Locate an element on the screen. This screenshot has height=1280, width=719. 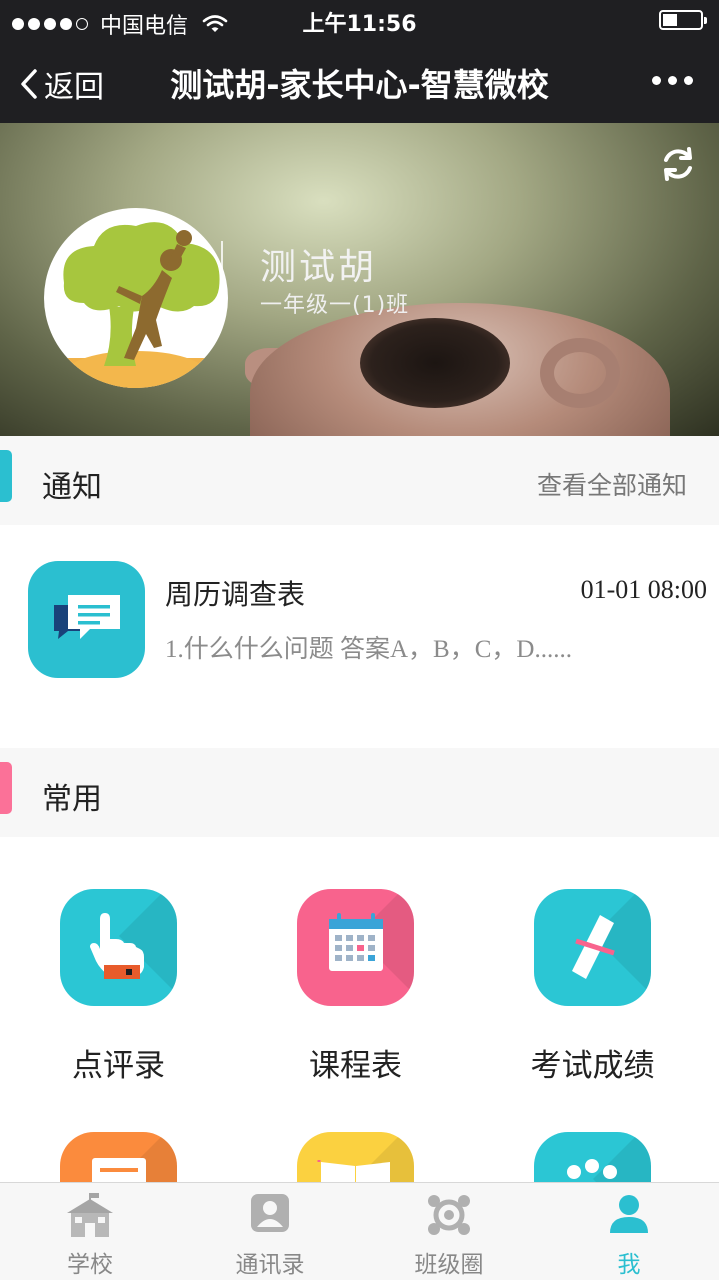
view-all-notices-link: 查看全部通知 is located at coordinates (612, 484).